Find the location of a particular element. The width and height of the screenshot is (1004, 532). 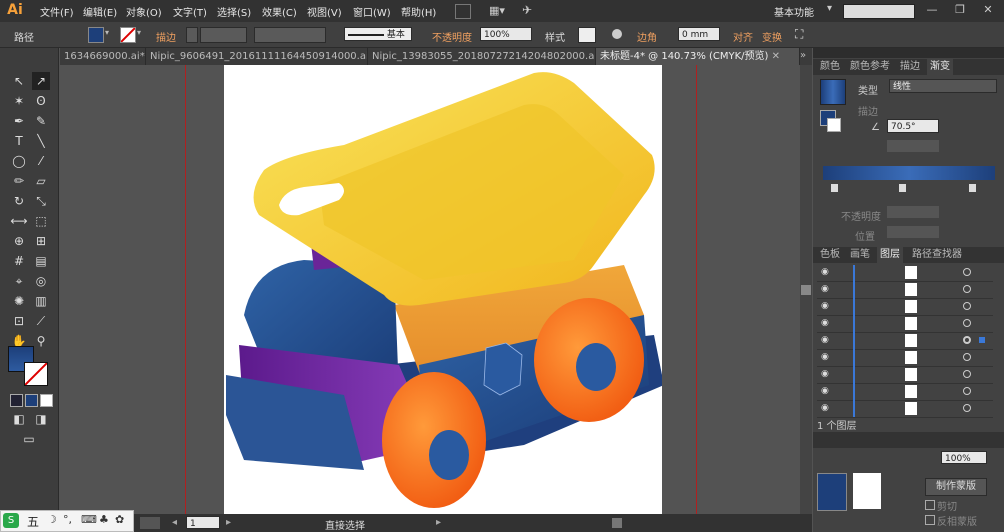

ime-logo-icon: S is located at coordinates (11, 520).